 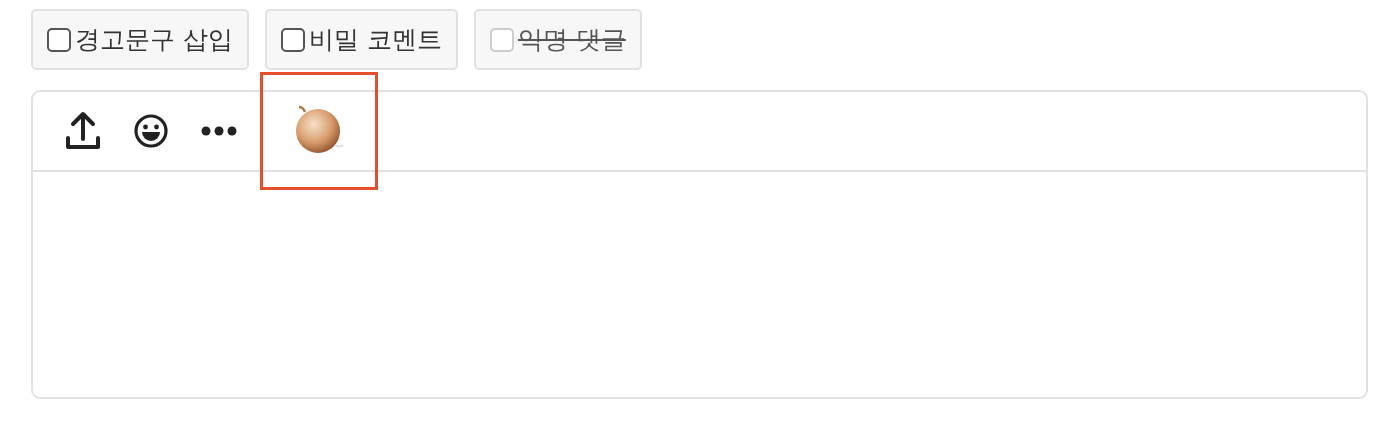 I want to click on onion-icon, so click(x=319, y=130).